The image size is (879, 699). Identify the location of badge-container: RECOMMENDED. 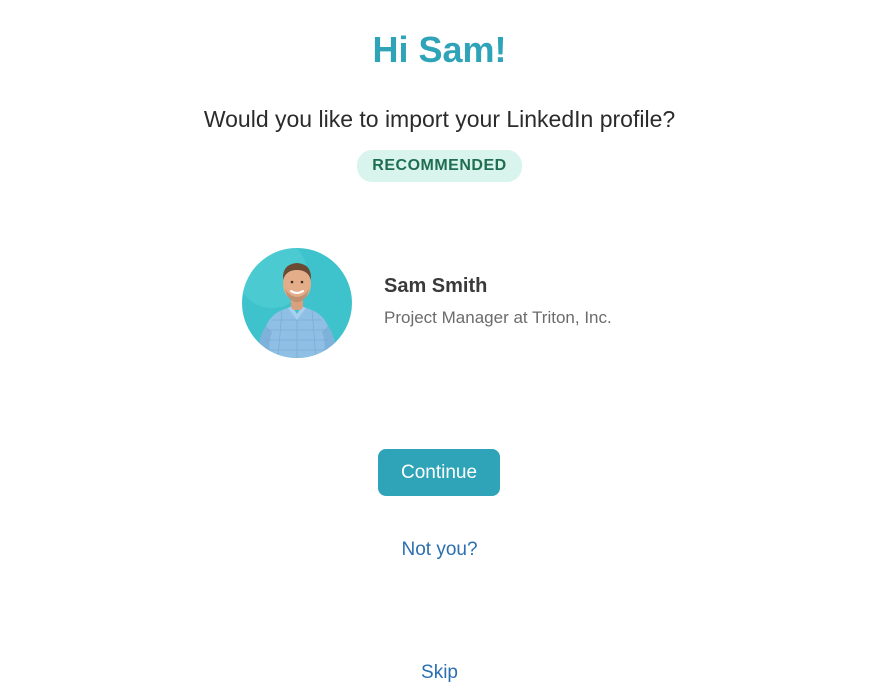
(439, 166).